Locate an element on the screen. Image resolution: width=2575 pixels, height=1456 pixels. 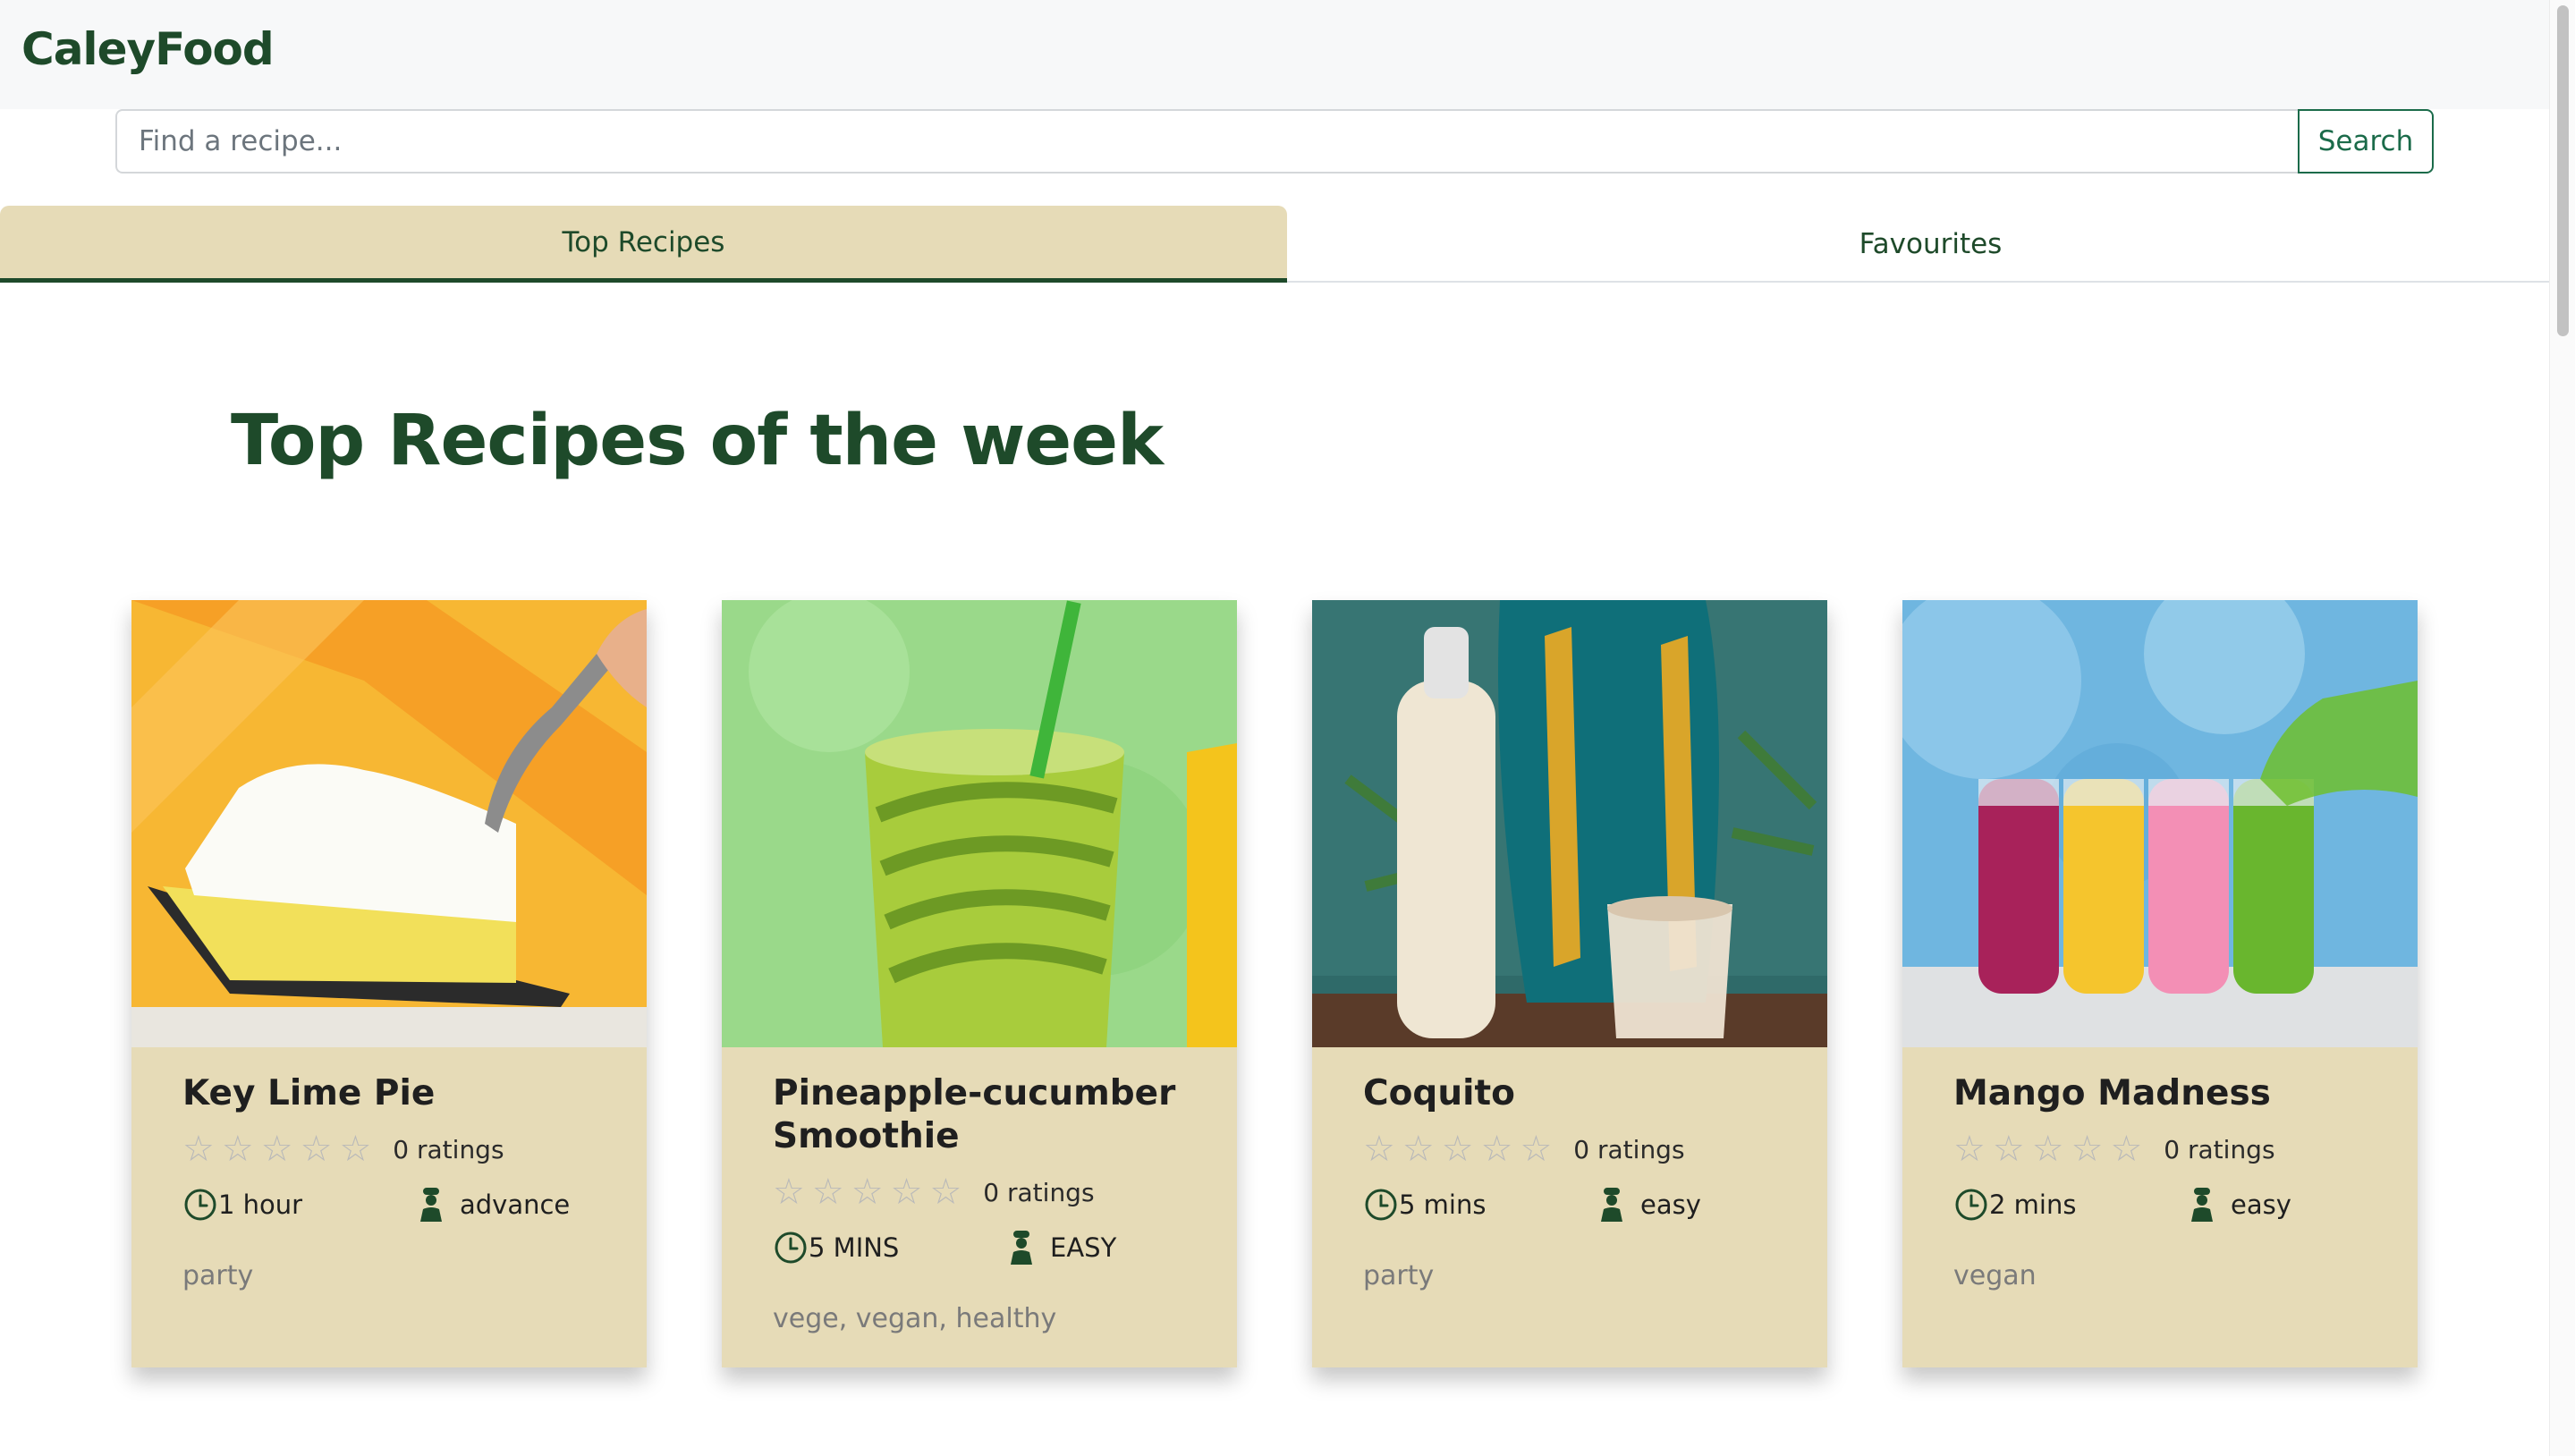
recipe-tags: vege, vegan, healthy is located at coordinates (915, 1318).